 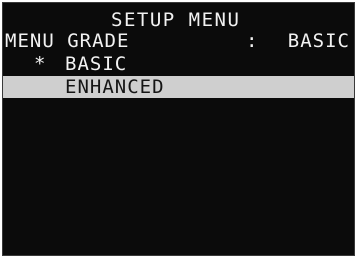 What do you see at coordinates (96, 64) in the screenshot?
I see `option-label-basic: BASIC` at bounding box center [96, 64].